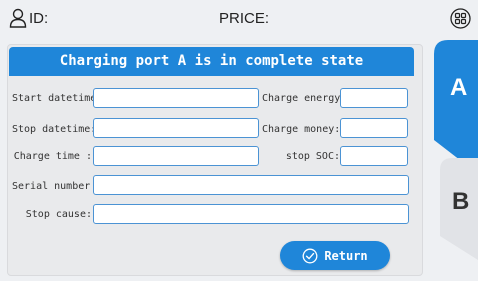 The image size is (478, 281). I want to click on tab-port-a: A, so click(456, 107).